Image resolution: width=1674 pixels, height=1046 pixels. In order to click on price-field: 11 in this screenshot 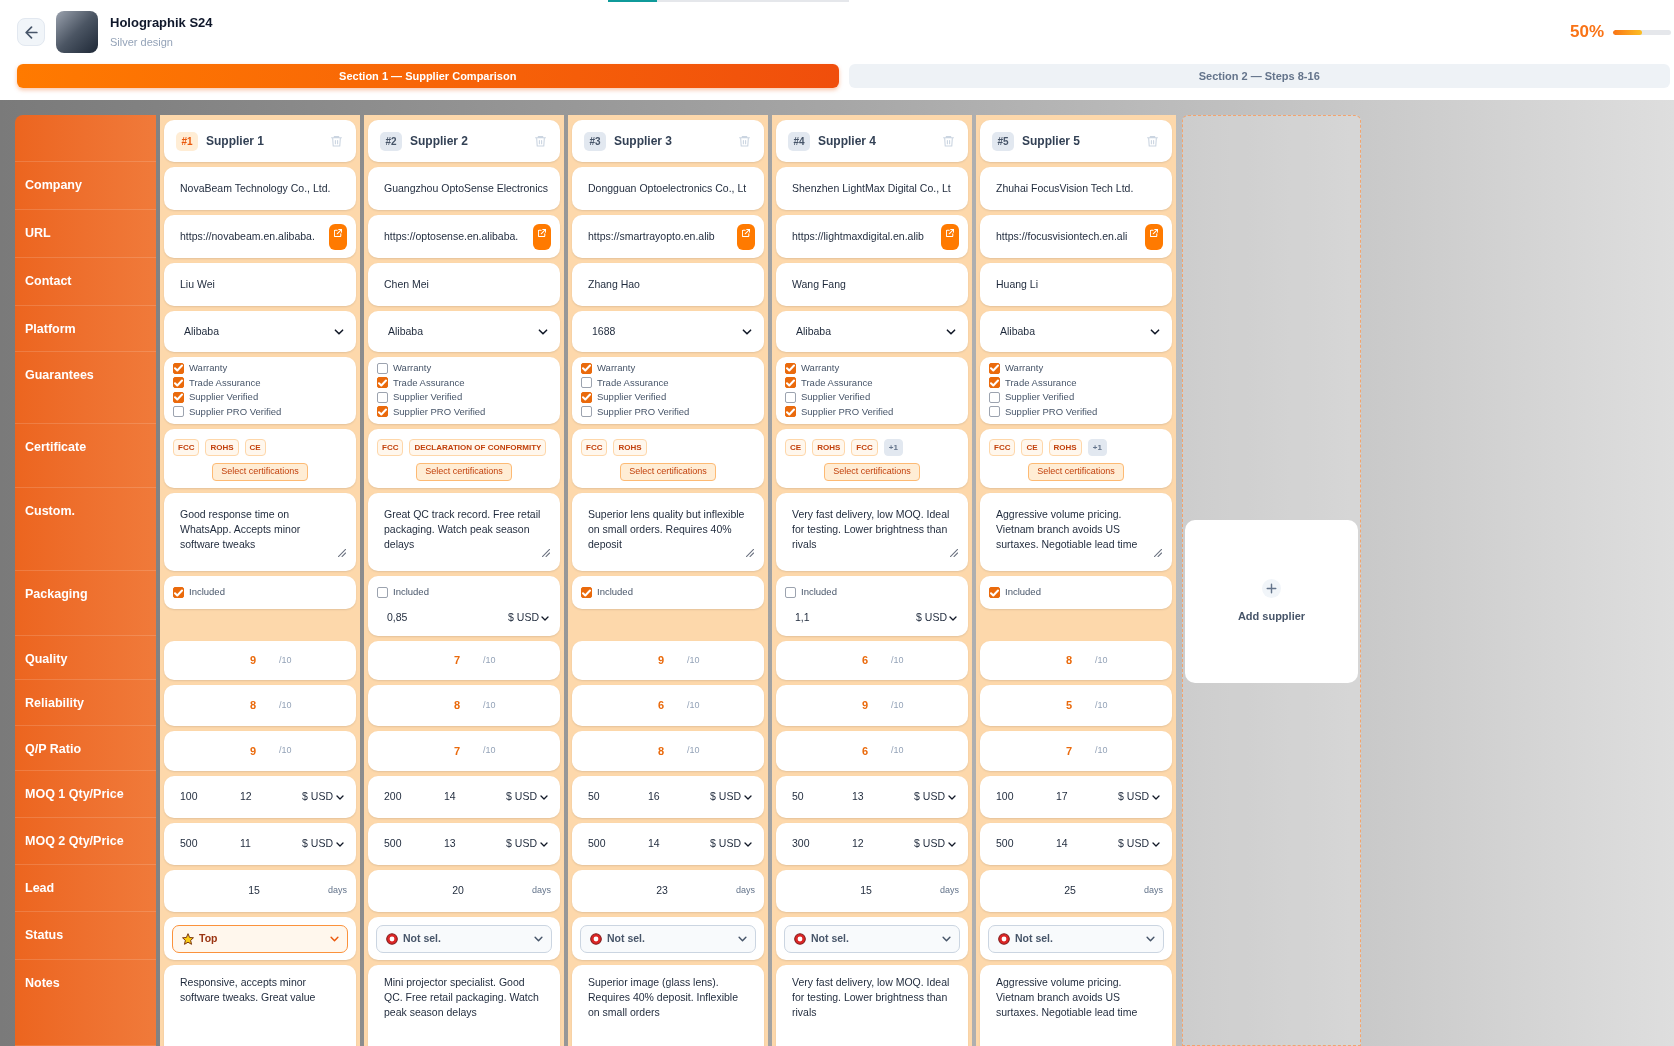, I will do `click(245, 844)`.